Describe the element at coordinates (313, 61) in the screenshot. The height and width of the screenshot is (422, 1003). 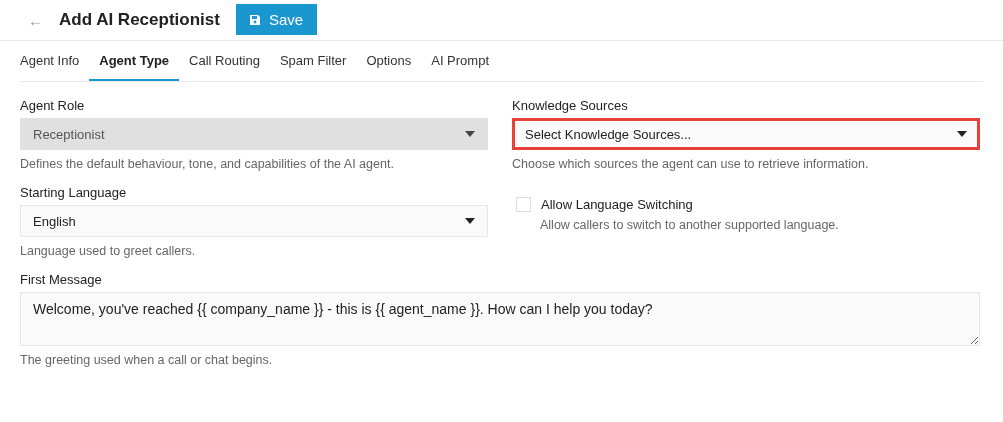
I see `tab: Spam Filter` at that location.